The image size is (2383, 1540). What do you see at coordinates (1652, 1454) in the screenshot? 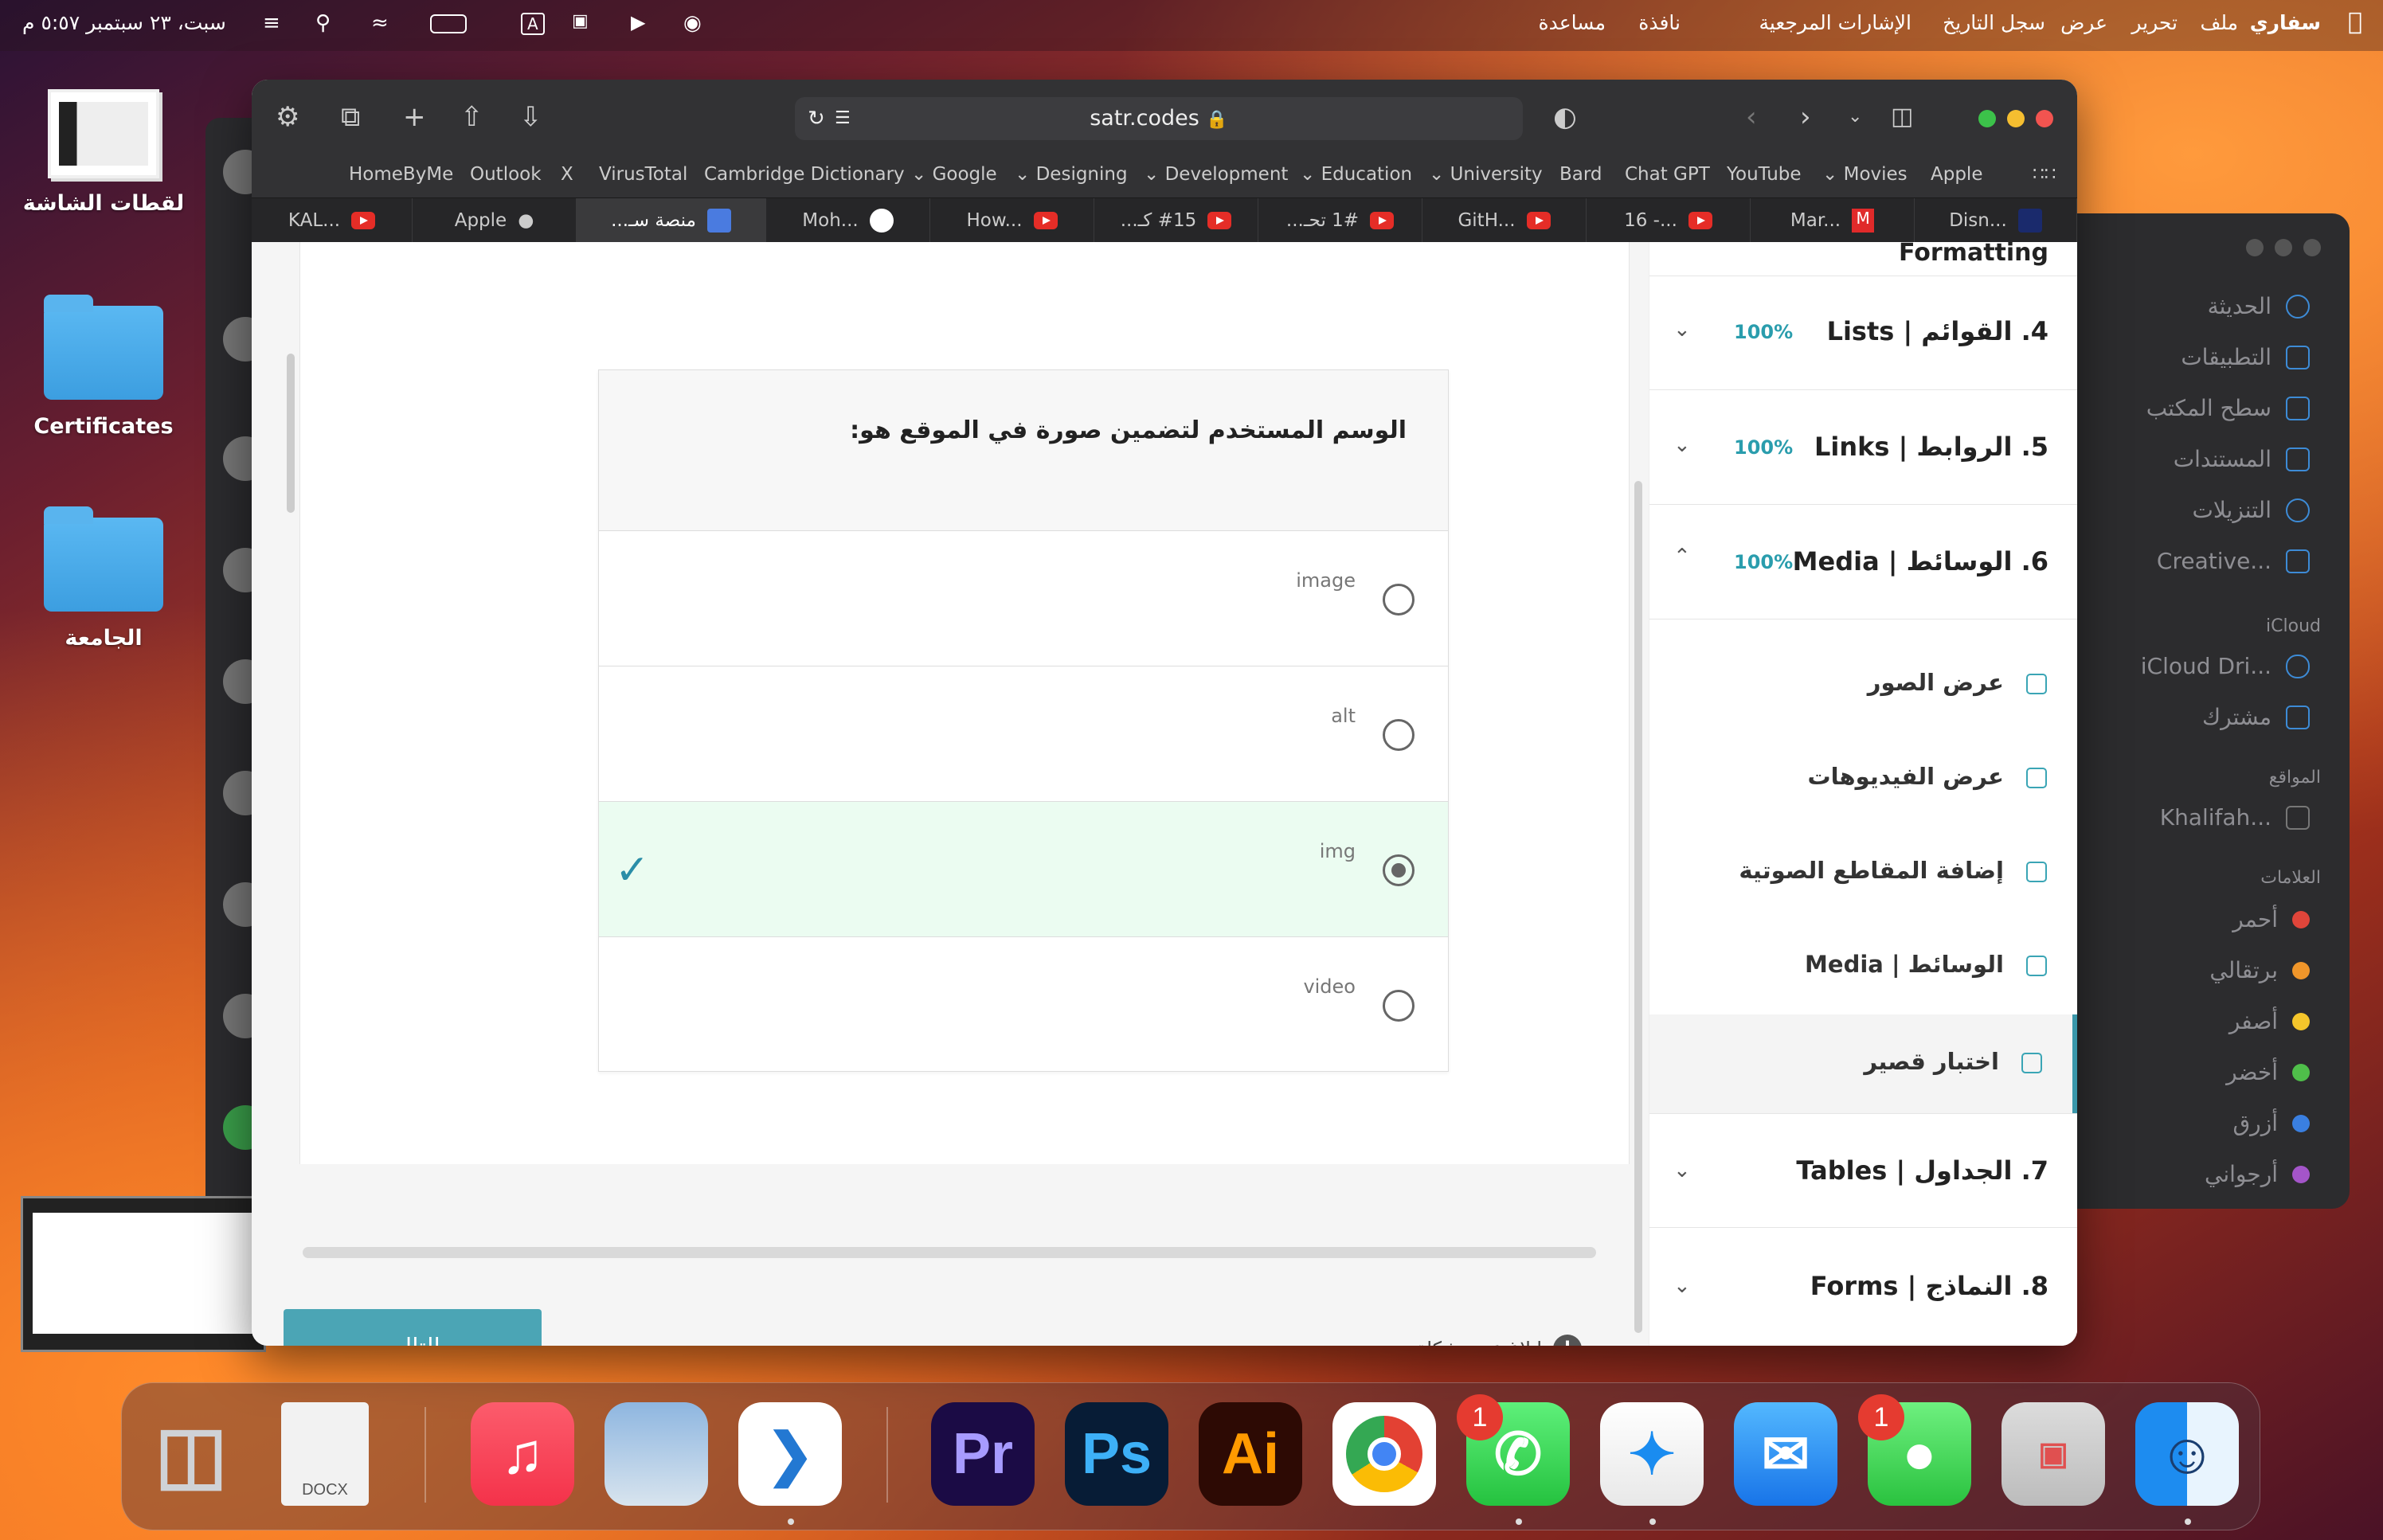
I see `safari-app-icon: ✦` at bounding box center [1652, 1454].